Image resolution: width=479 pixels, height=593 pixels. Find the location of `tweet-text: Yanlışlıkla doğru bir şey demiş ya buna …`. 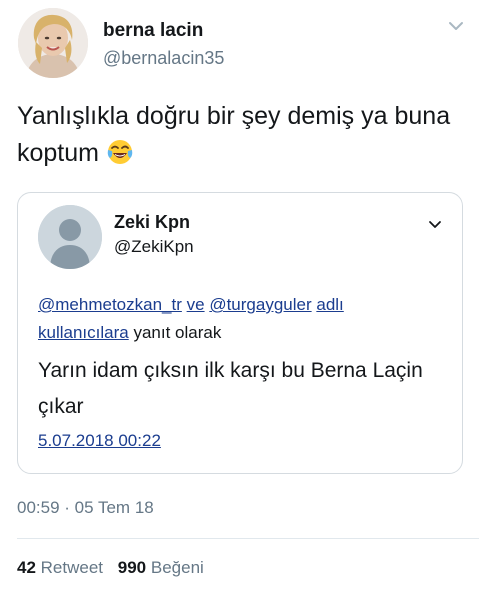

tweet-text: Yanlışlıkla doğru bir şey demiş ya buna … is located at coordinates (242, 135).